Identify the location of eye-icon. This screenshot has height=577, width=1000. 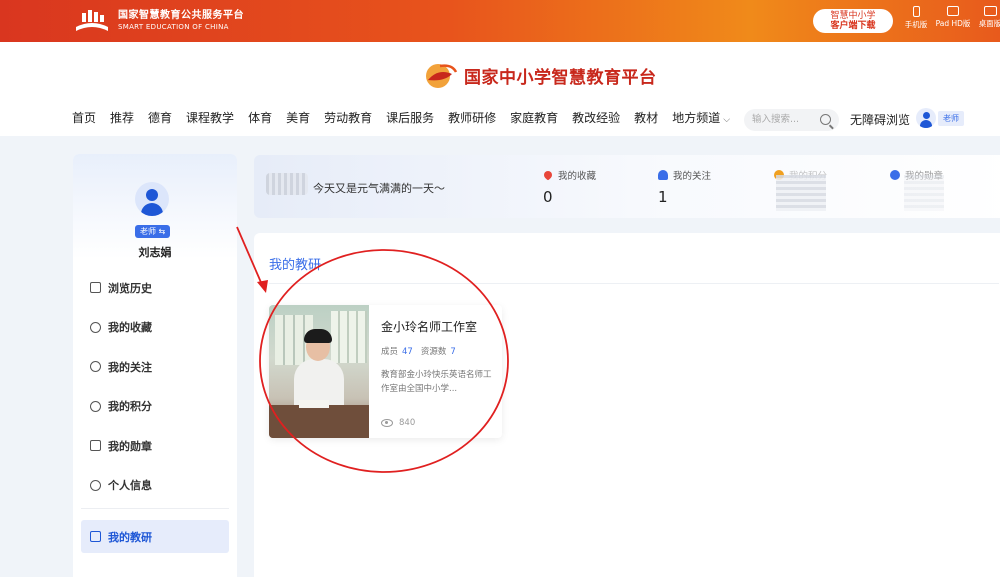
(387, 423).